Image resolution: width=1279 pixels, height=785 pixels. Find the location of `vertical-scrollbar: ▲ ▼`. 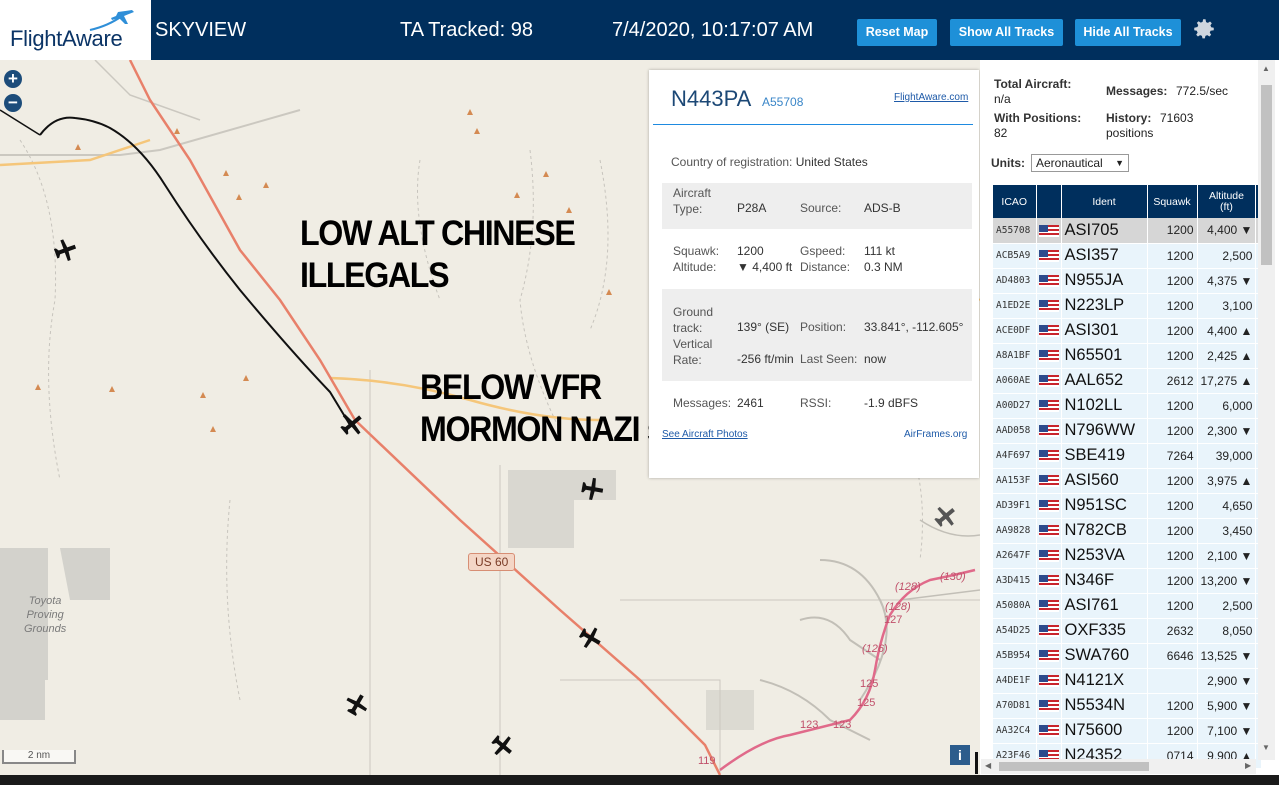

vertical-scrollbar: ▲ ▼ is located at coordinates (1266, 410).